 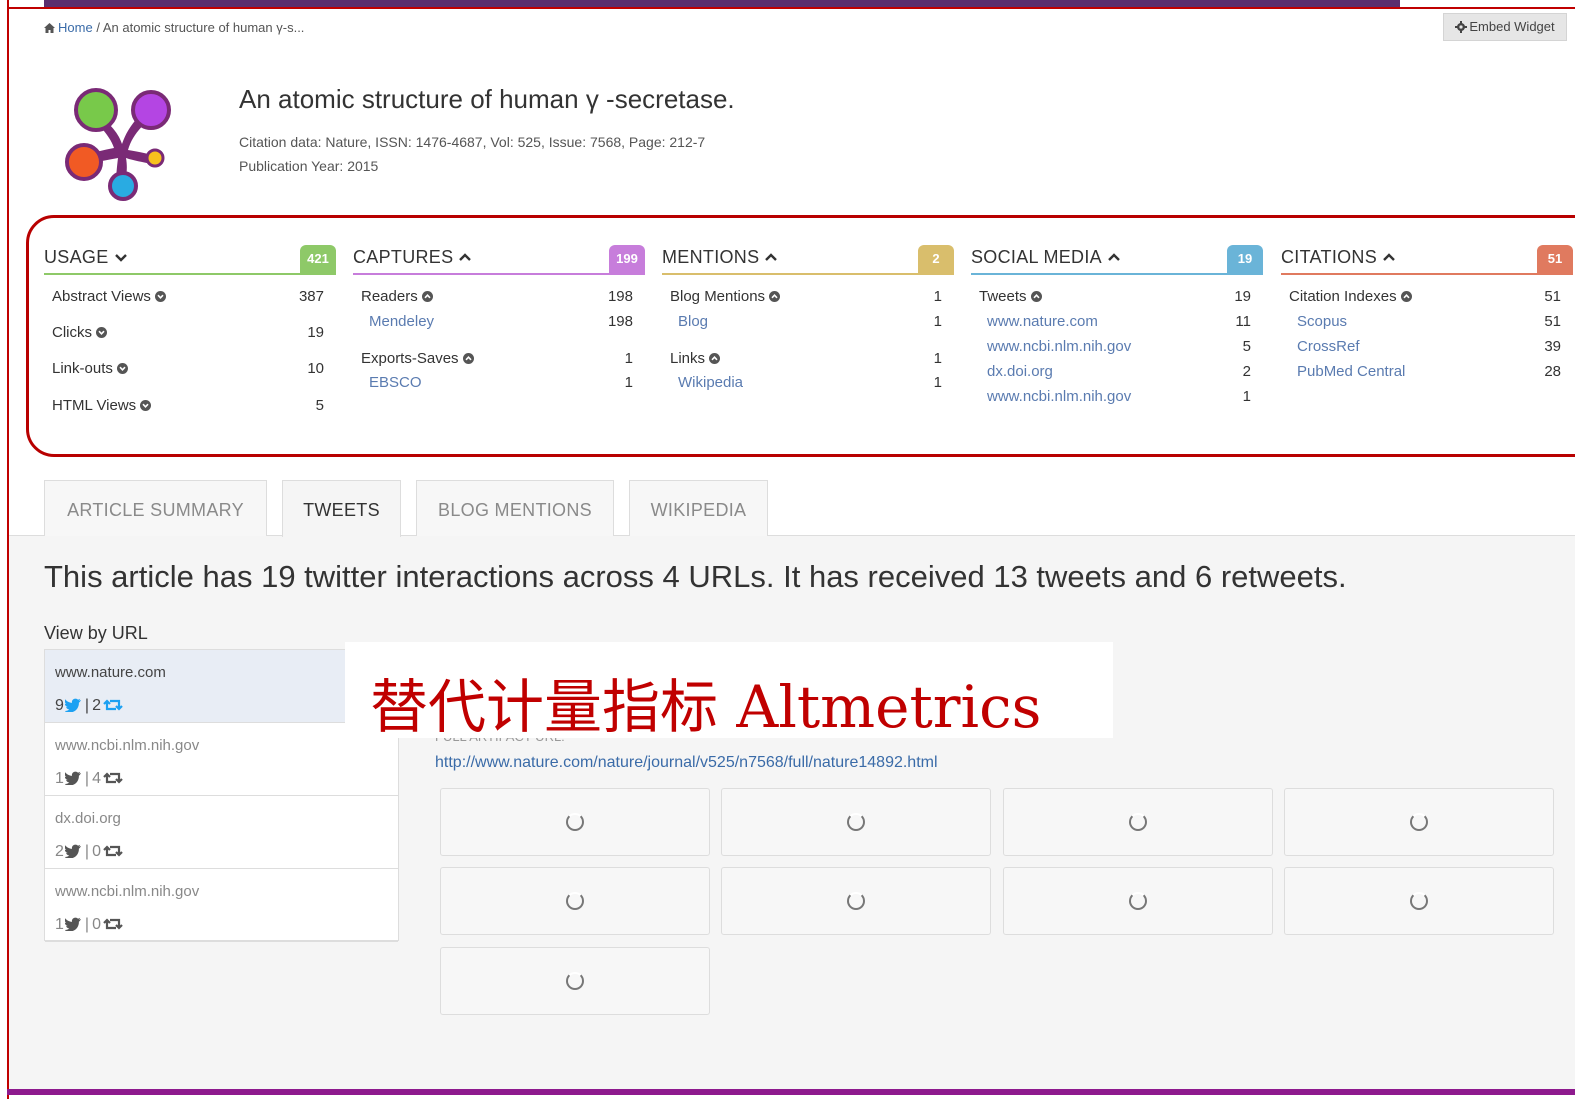 I want to click on metric-source-row: PubMed Central 28, so click(x=1427, y=372).